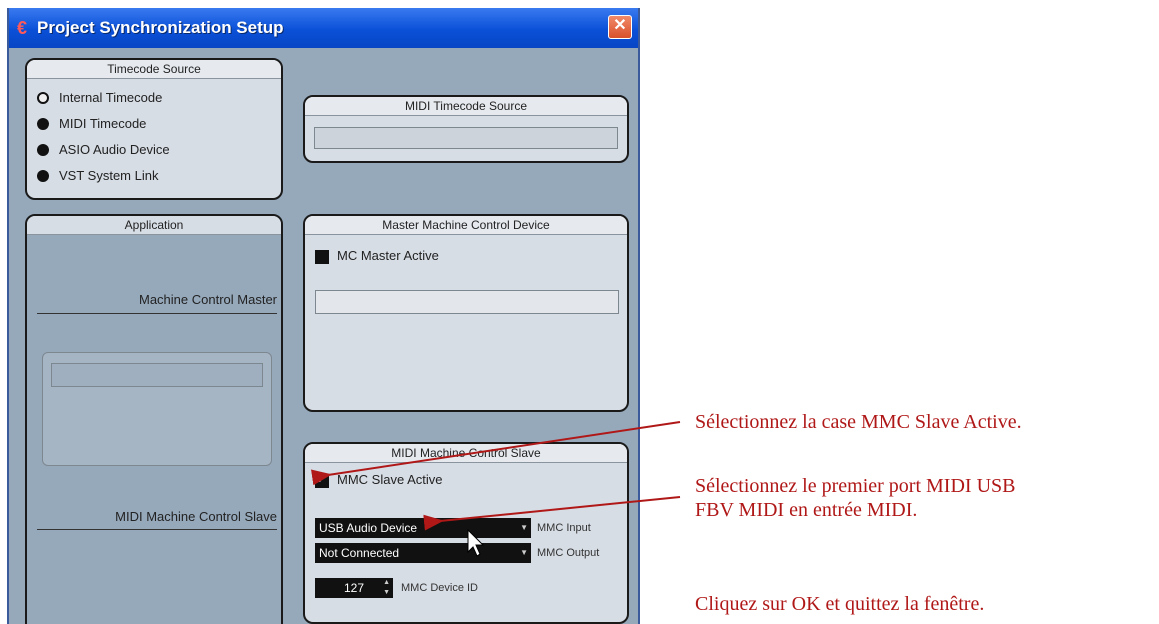 Image resolution: width=1159 pixels, height=624 pixels. I want to click on radio-midi-timecode: MIDI Timecode, so click(91, 123).